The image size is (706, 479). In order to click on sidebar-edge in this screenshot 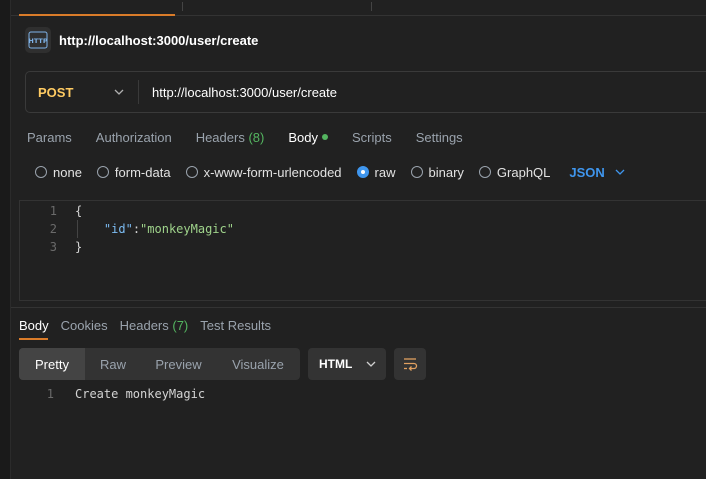, I will do `click(5, 239)`.